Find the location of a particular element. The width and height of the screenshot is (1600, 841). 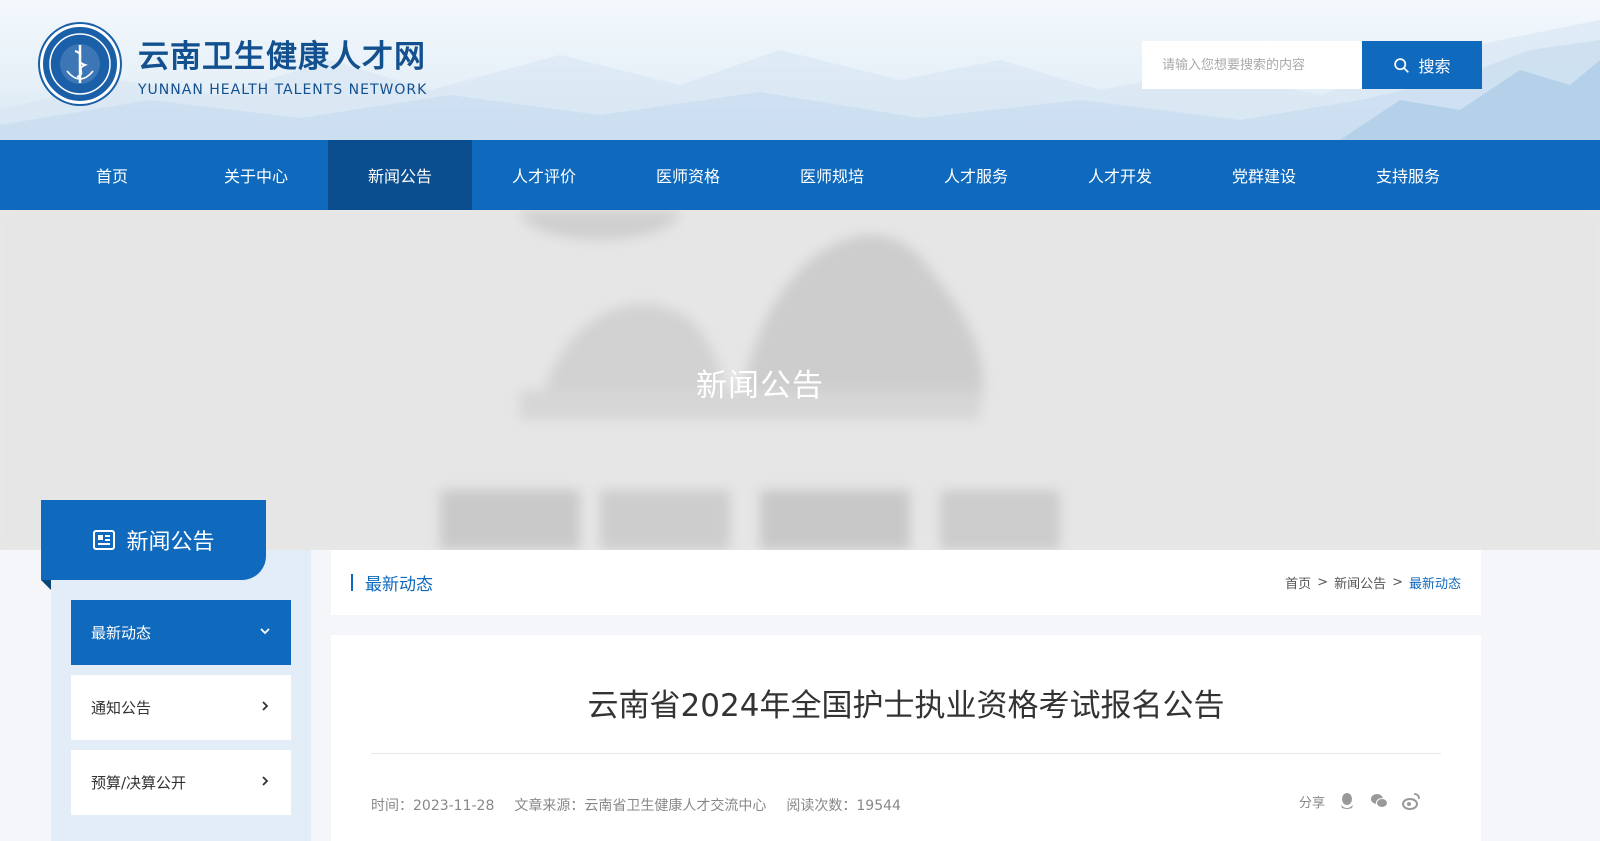

sidebar-item-label: 通知公告 is located at coordinates (121, 708).